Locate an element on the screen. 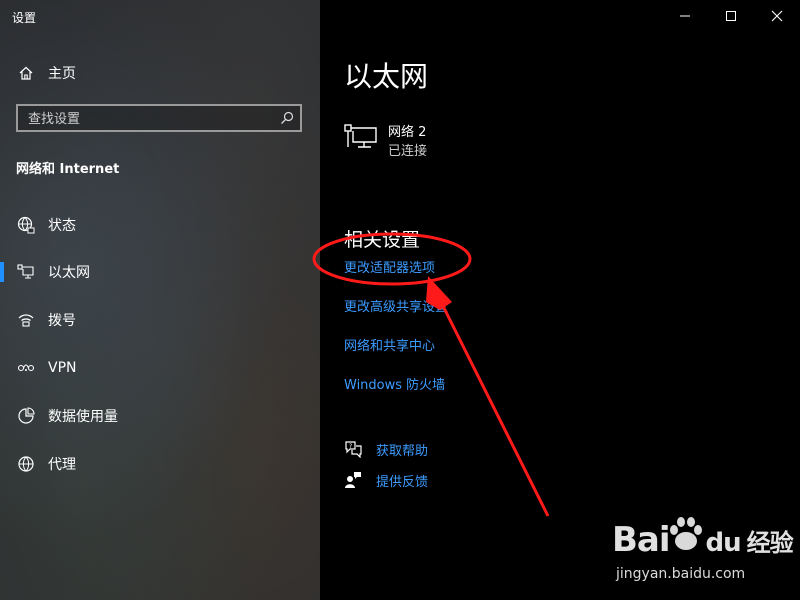 The height and width of the screenshot is (600, 800). watermark-brand-bai: Bai is located at coordinates (641, 540).